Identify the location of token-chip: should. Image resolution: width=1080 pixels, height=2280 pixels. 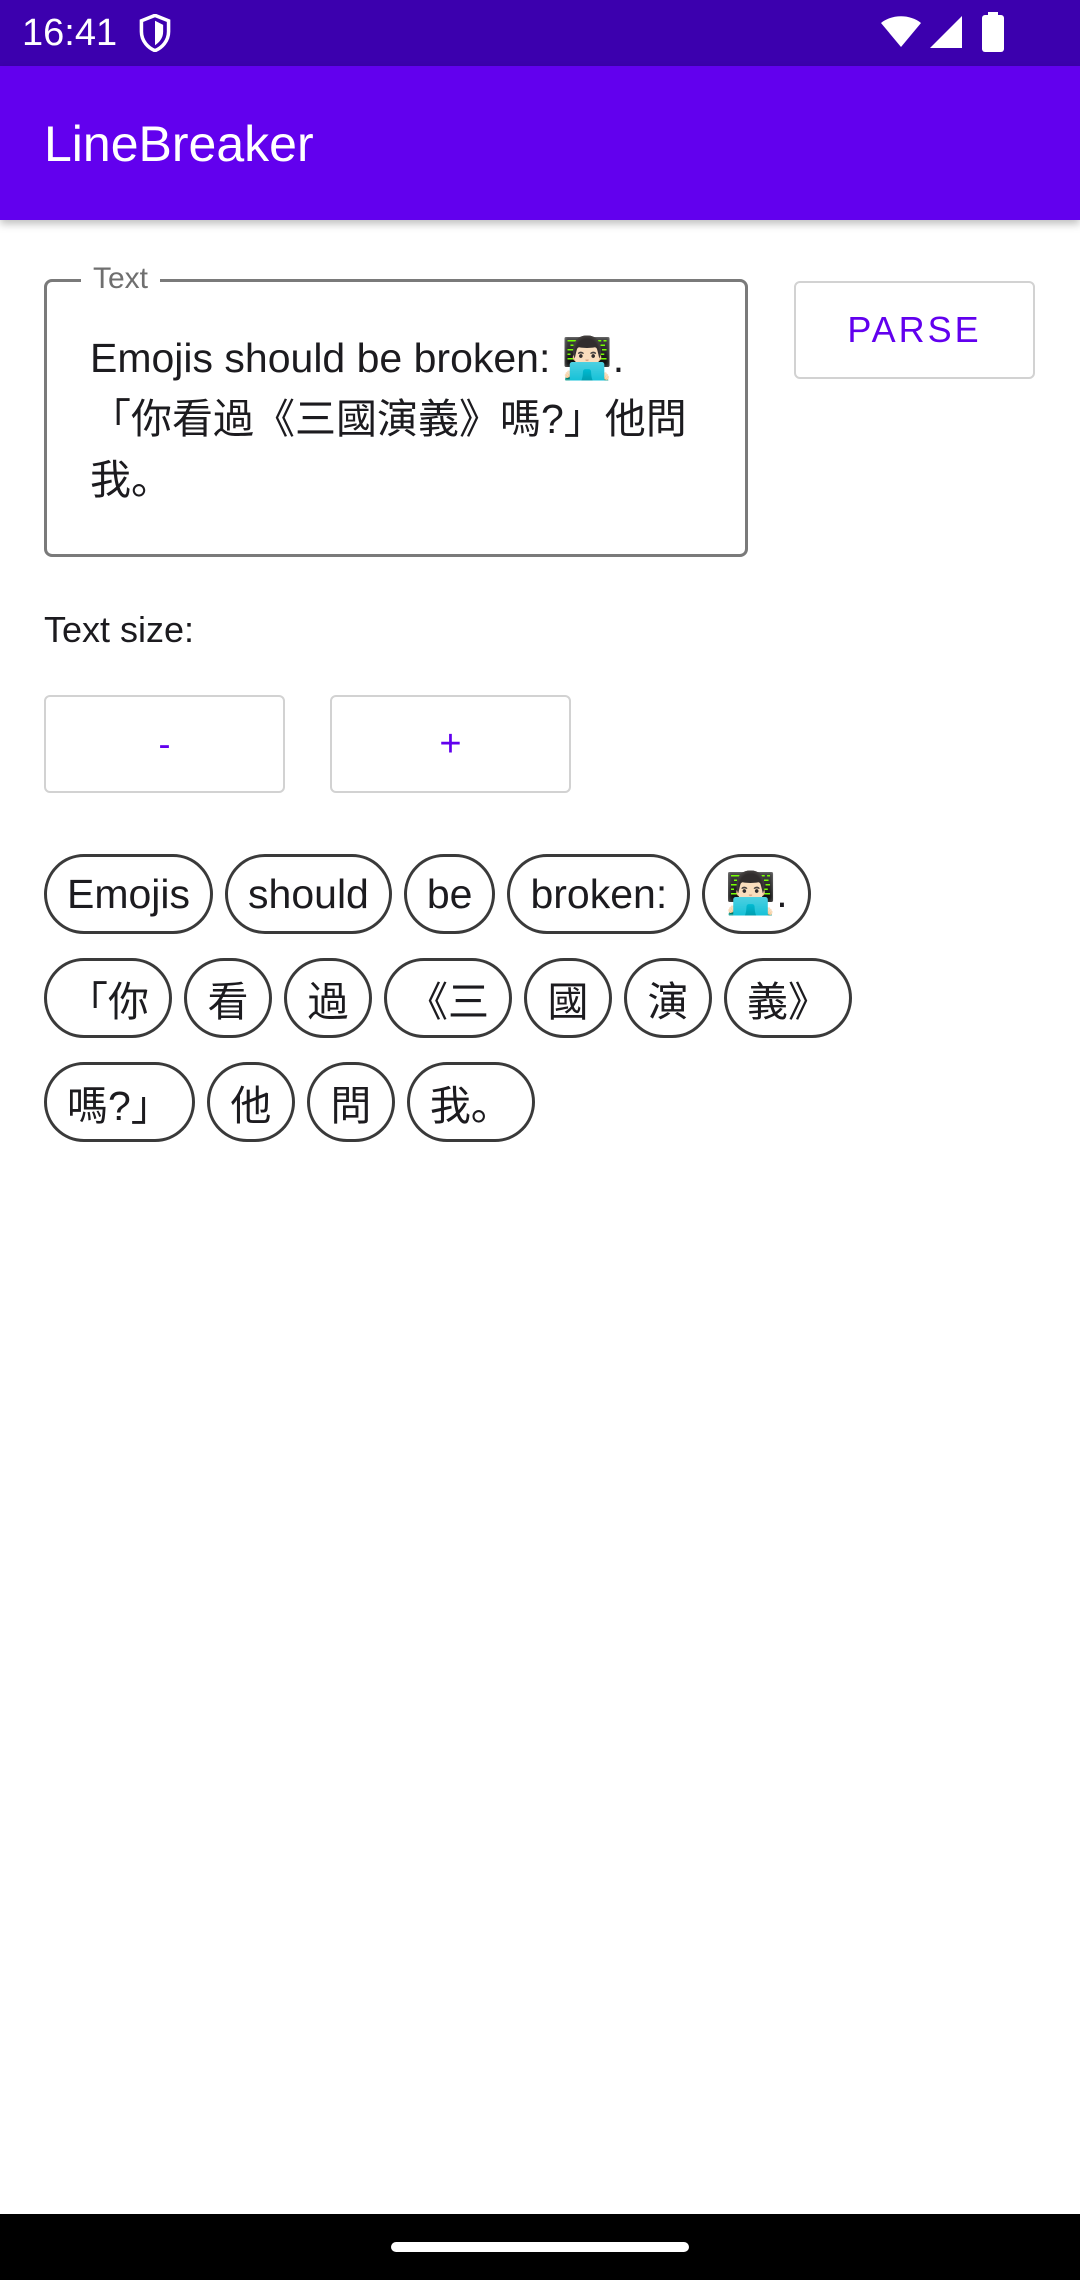
(308, 894).